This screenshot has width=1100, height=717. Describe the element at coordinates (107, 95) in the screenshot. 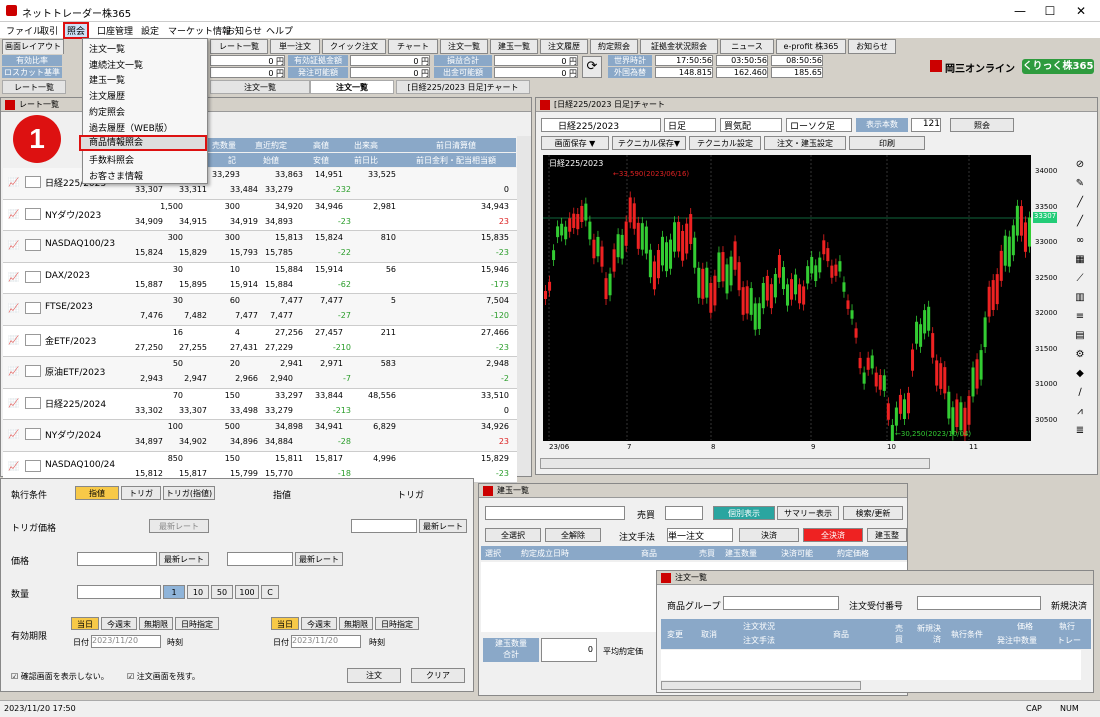

I see `dd-order-history: 注文履歴` at that location.